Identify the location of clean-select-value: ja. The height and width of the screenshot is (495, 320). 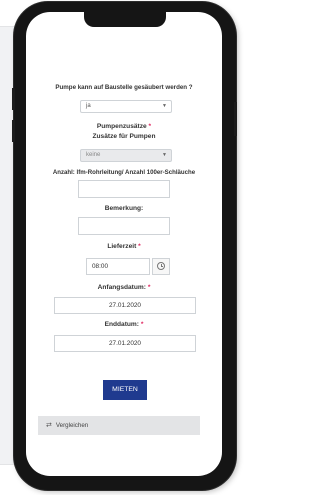
(88, 106).